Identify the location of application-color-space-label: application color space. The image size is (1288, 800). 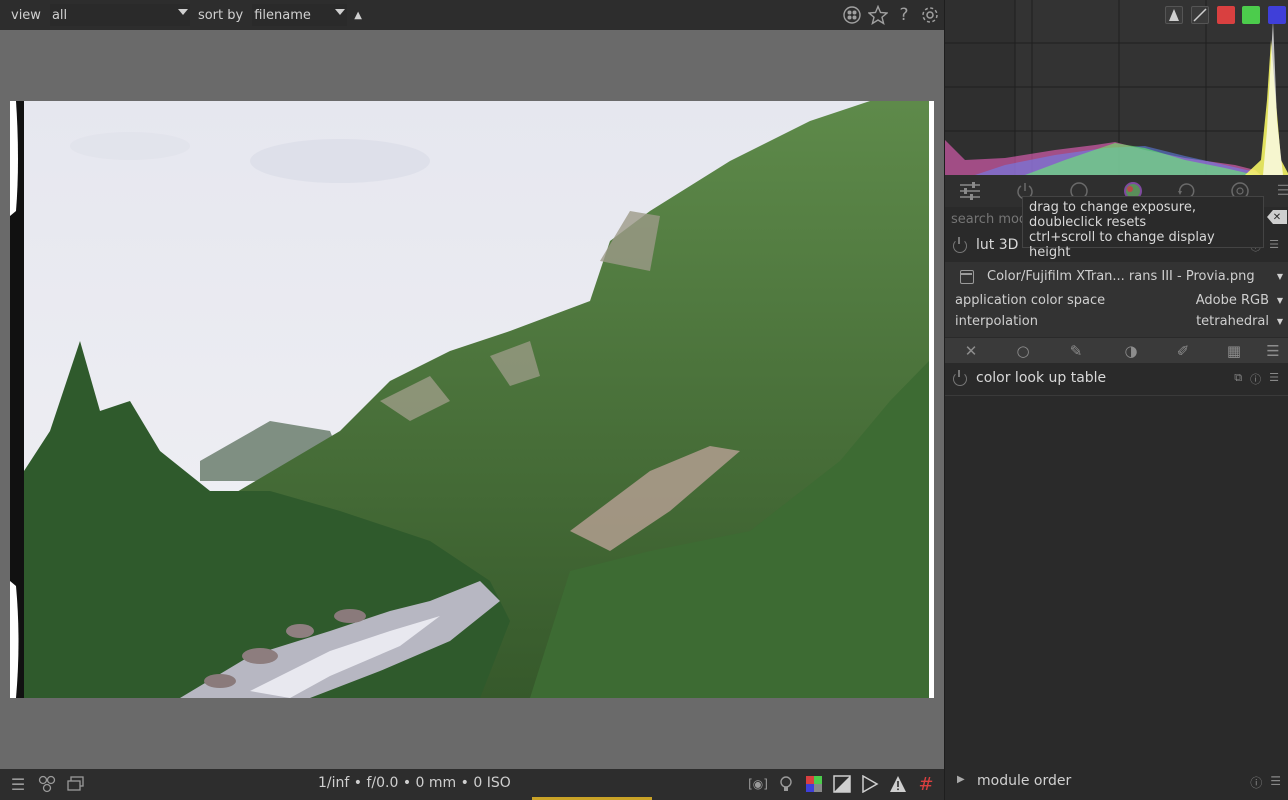
(1030, 300).